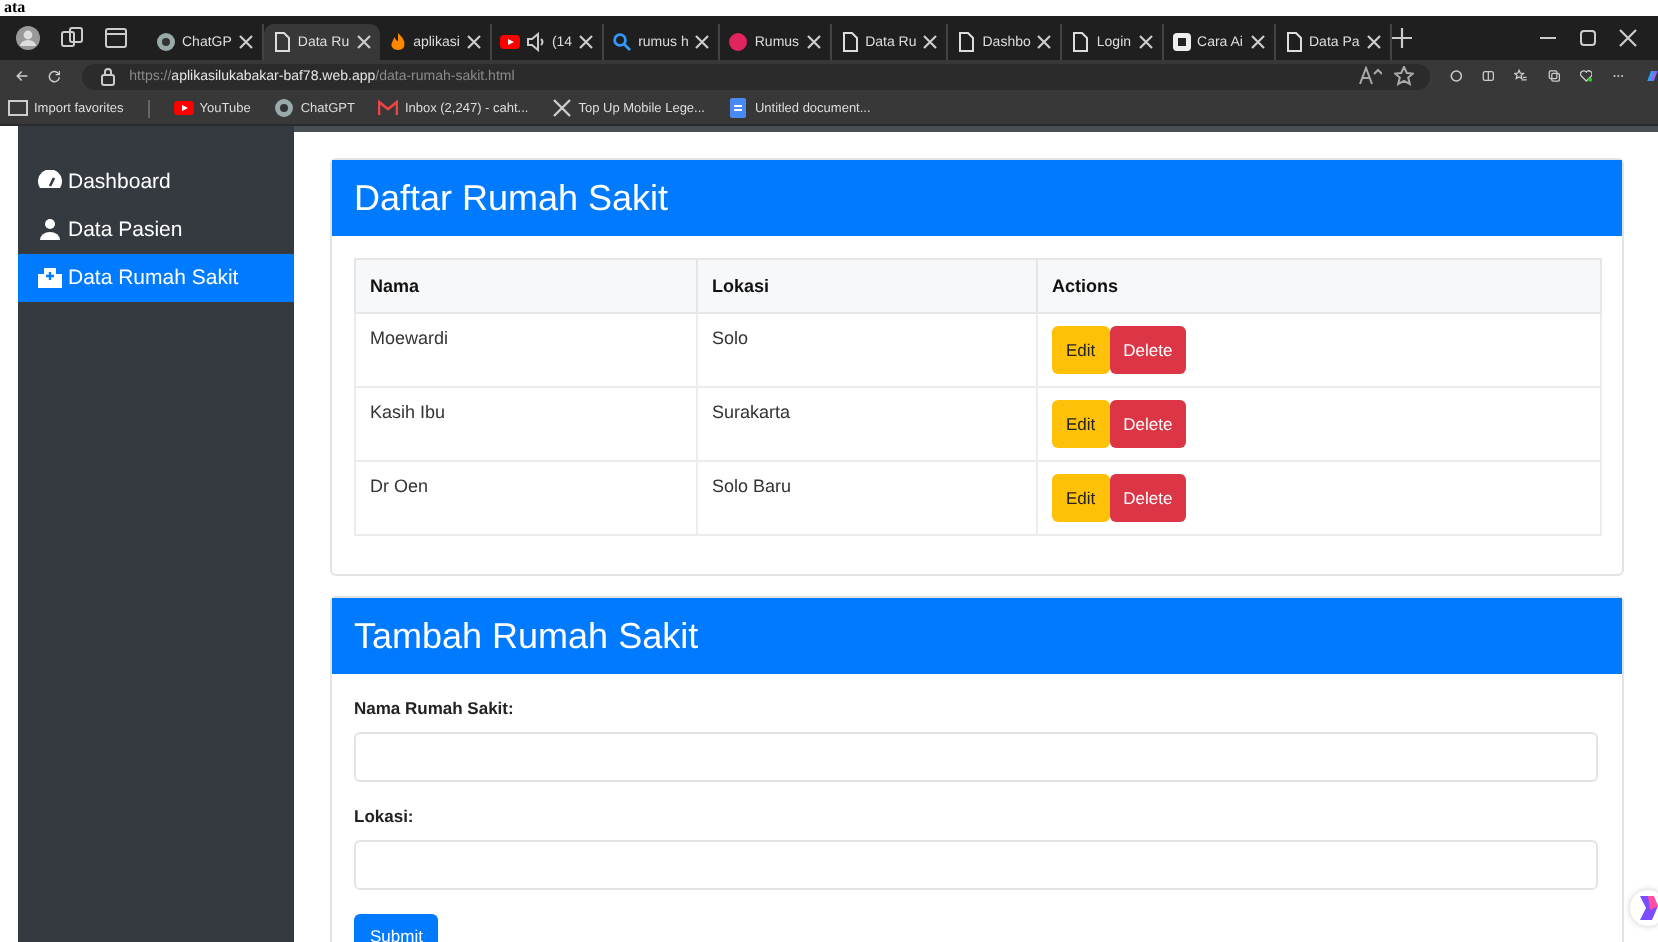 The width and height of the screenshot is (1658, 942). What do you see at coordinates (526, 424) in the screenshot?
I see `table-cell: Kasih Ibu` at bounding box center [526, 424].